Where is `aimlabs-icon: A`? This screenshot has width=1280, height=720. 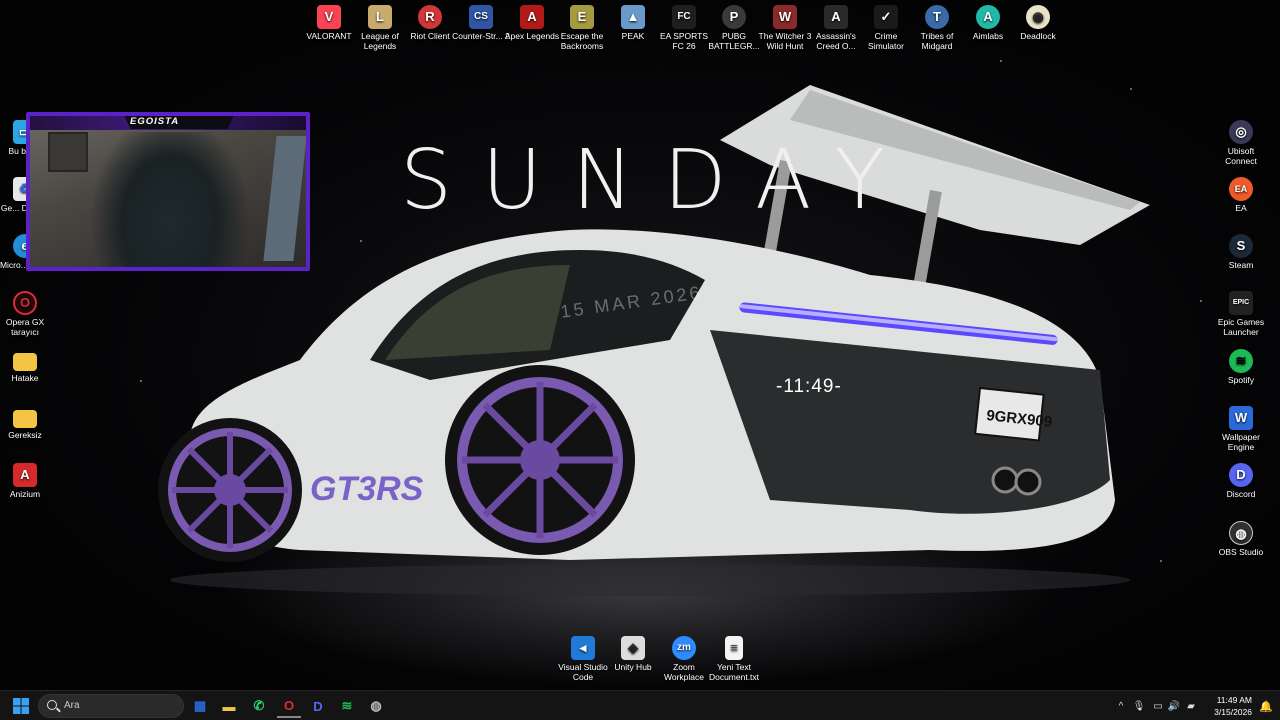
aimlabs-icon: A is located at coordinates (988, 17).